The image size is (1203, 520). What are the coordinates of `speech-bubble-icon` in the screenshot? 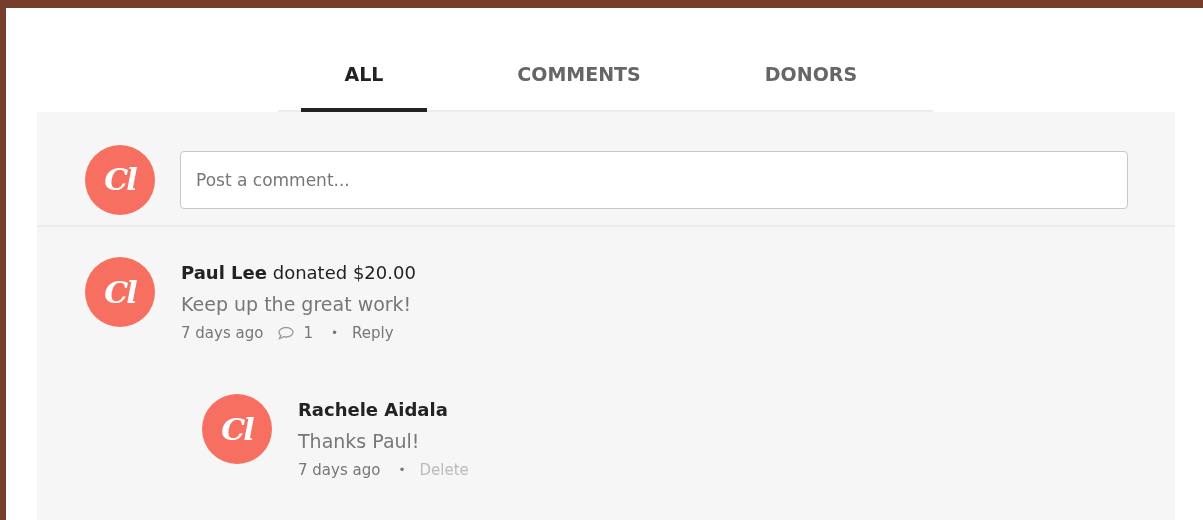 It's located at (286, 333).